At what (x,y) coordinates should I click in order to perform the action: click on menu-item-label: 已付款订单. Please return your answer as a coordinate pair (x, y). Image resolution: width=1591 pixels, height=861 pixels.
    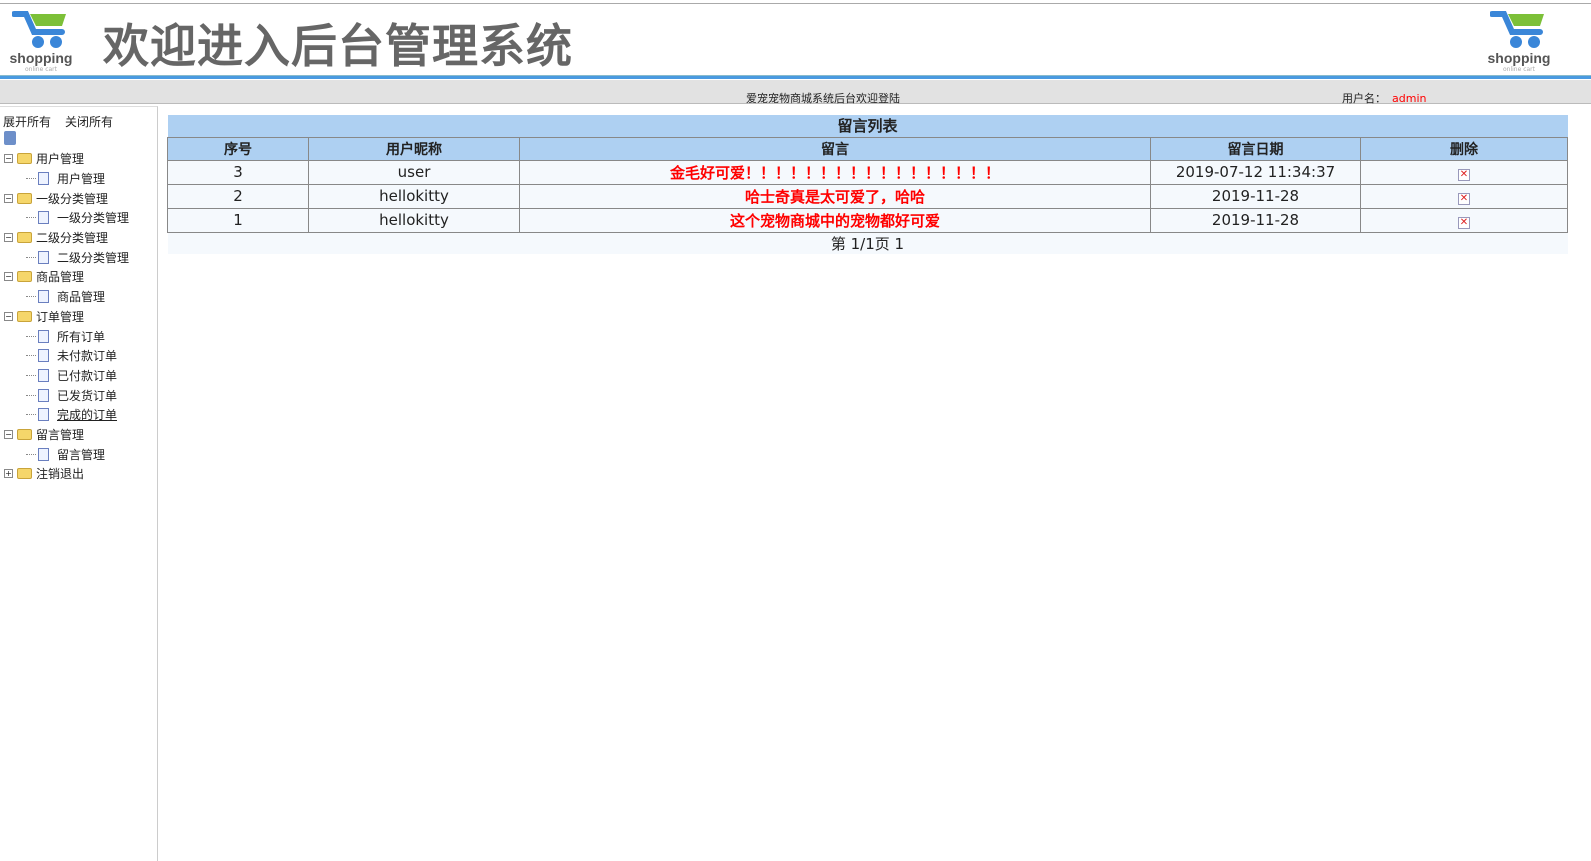
    Looking at the image, I should click on (87, 375).